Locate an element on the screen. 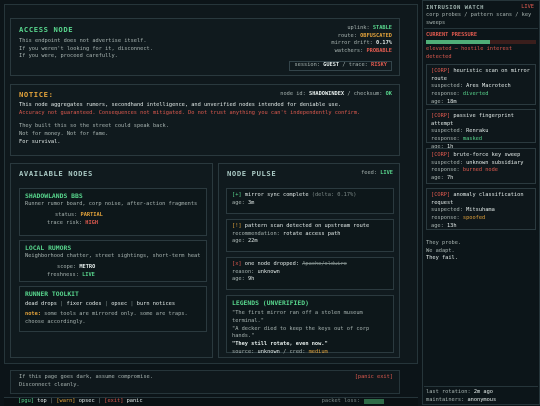  legend-source: source: unknown / cred: medium is located at coordinates (280, 351).